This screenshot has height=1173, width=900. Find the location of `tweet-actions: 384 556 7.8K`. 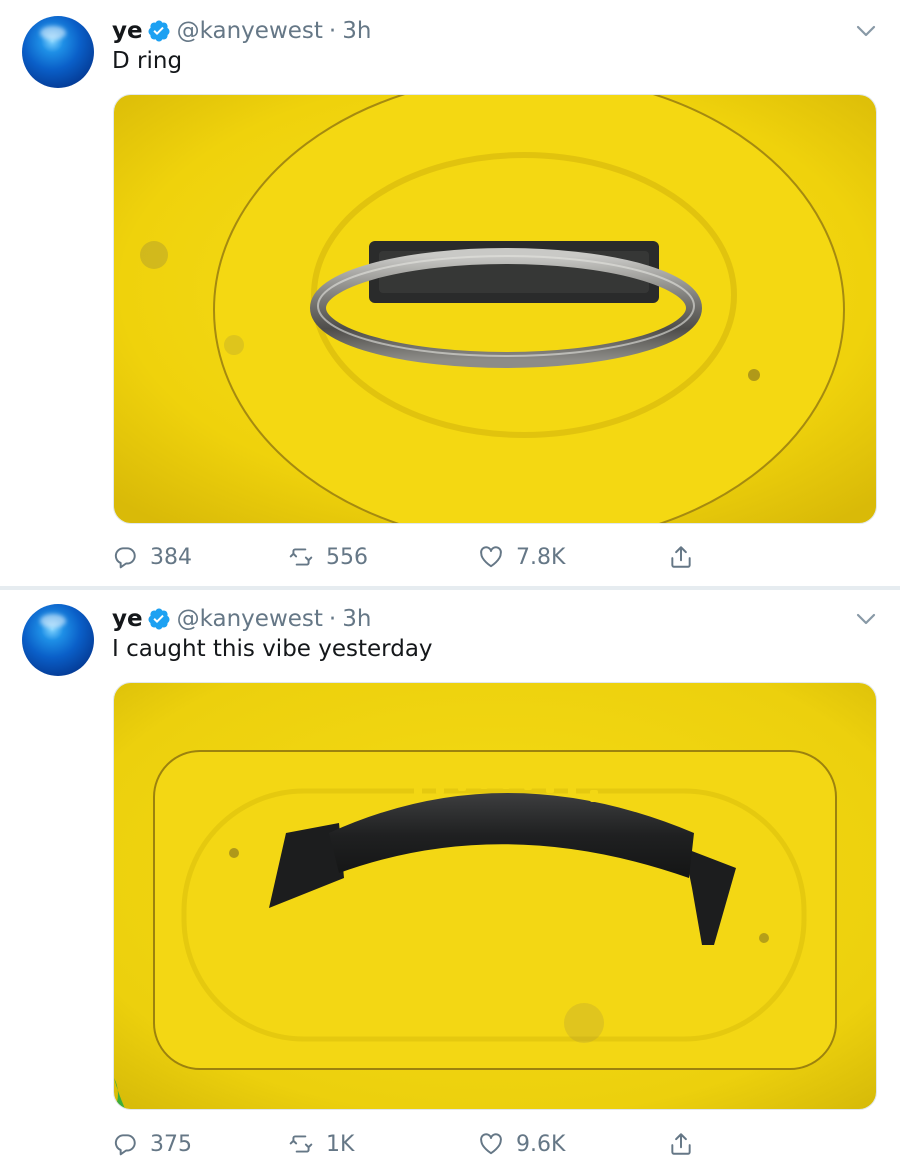

tweet-actions: 384 556 7.8K is located at coordinates (462, 557).